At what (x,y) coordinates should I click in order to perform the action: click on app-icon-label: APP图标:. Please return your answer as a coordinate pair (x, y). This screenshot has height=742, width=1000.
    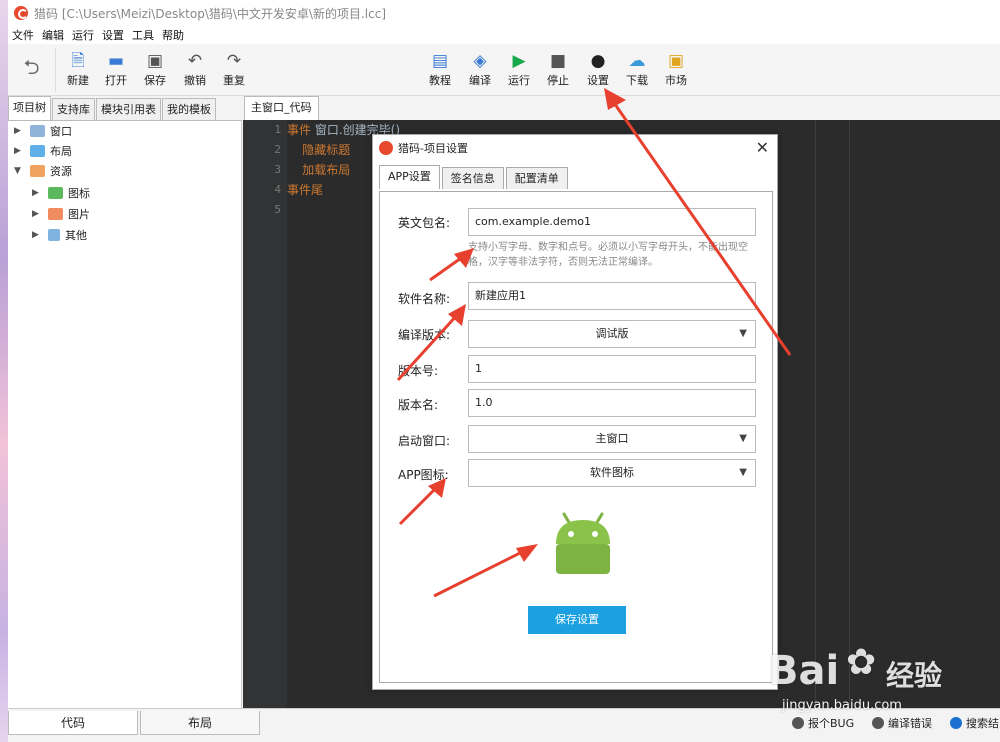
    Looking at the image, I should click on (423, 475).